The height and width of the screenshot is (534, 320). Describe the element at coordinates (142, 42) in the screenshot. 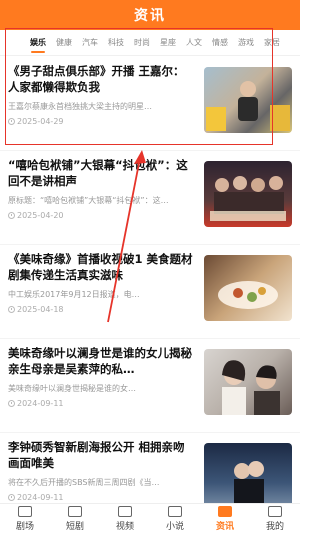

I see `tab-fashion: 时尚` at that location.